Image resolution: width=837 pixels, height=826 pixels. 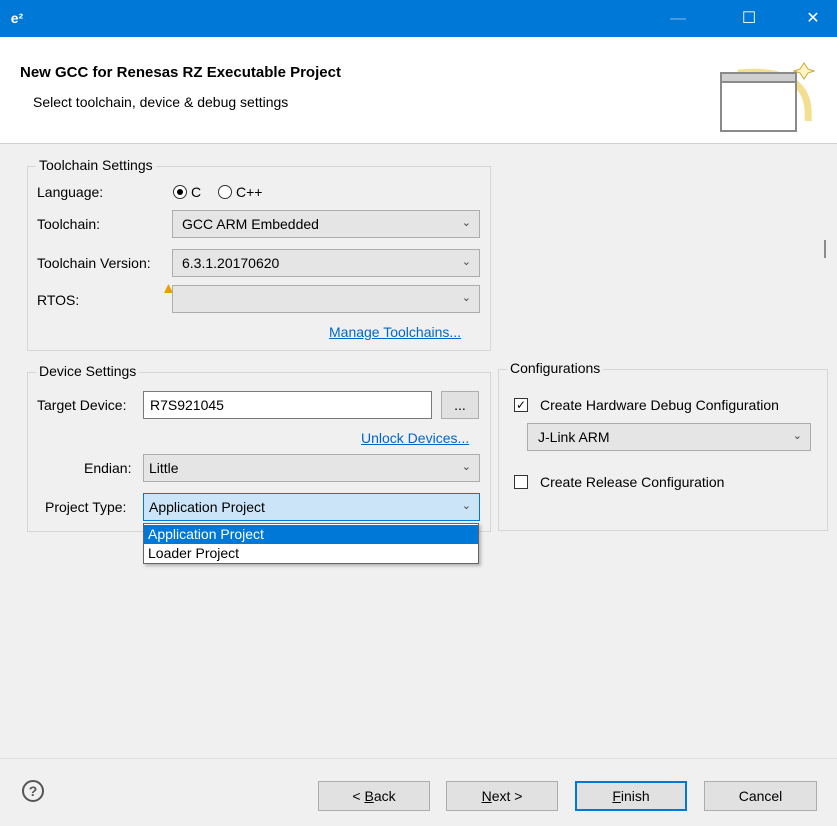 I want to click on release-label: Create Release Configuration, so click(x=632, y=482).